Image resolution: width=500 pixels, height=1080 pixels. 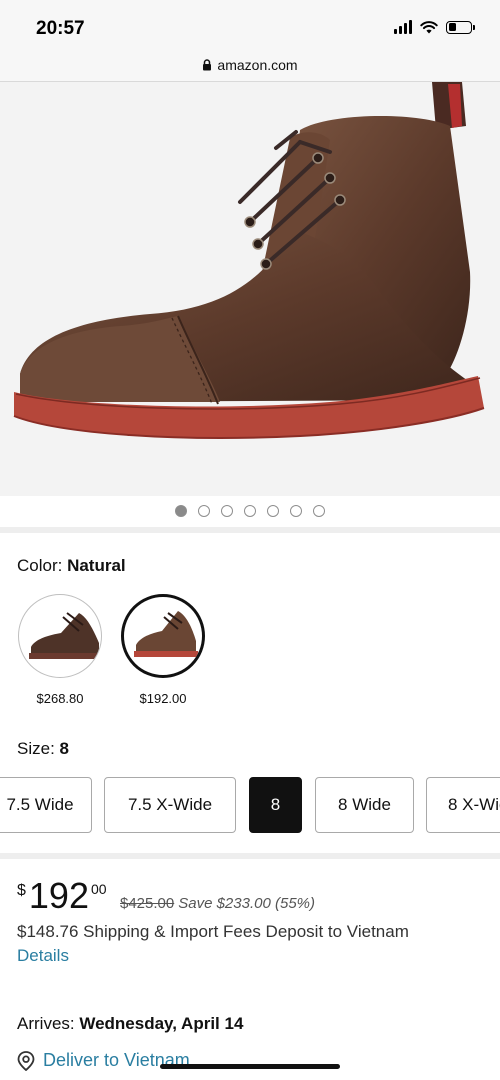 I want to click on swatch-price: $268.80, so click(x=60, y=698).